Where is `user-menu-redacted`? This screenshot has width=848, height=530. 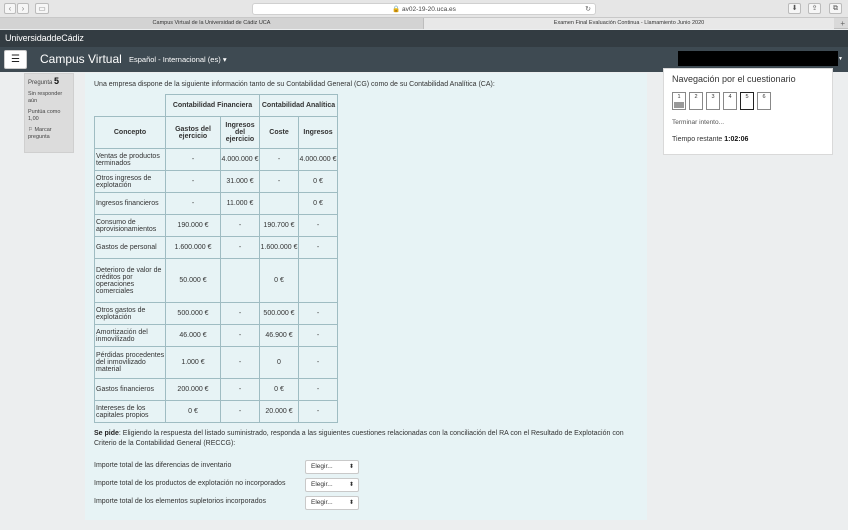
user-menu-redacted is located at coordinates (758, 58).